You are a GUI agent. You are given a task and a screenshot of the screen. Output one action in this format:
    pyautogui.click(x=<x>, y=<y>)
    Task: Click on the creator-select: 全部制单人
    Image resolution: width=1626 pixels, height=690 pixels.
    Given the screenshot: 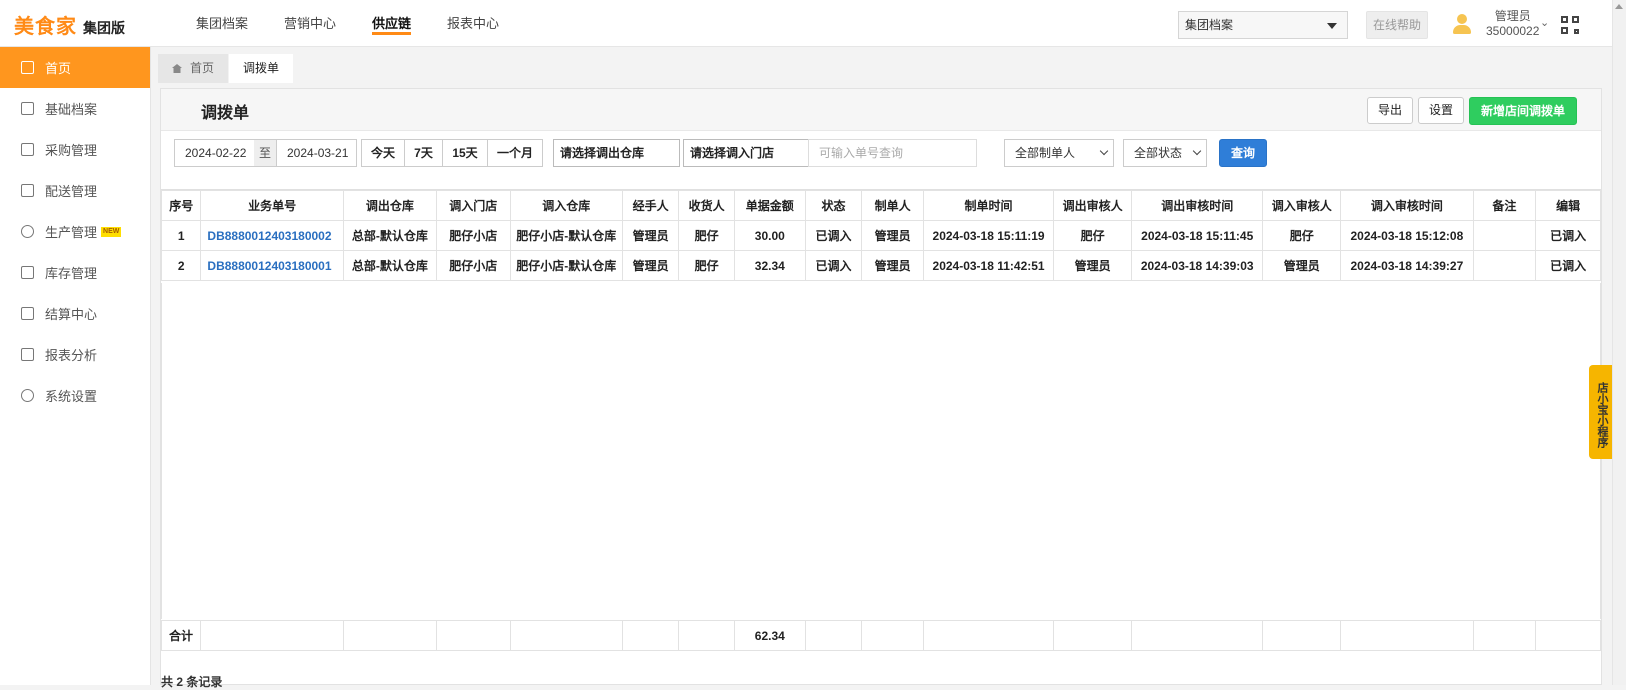 What is the action you would take?
    pyautogui.click(x=1059, y=153)
    